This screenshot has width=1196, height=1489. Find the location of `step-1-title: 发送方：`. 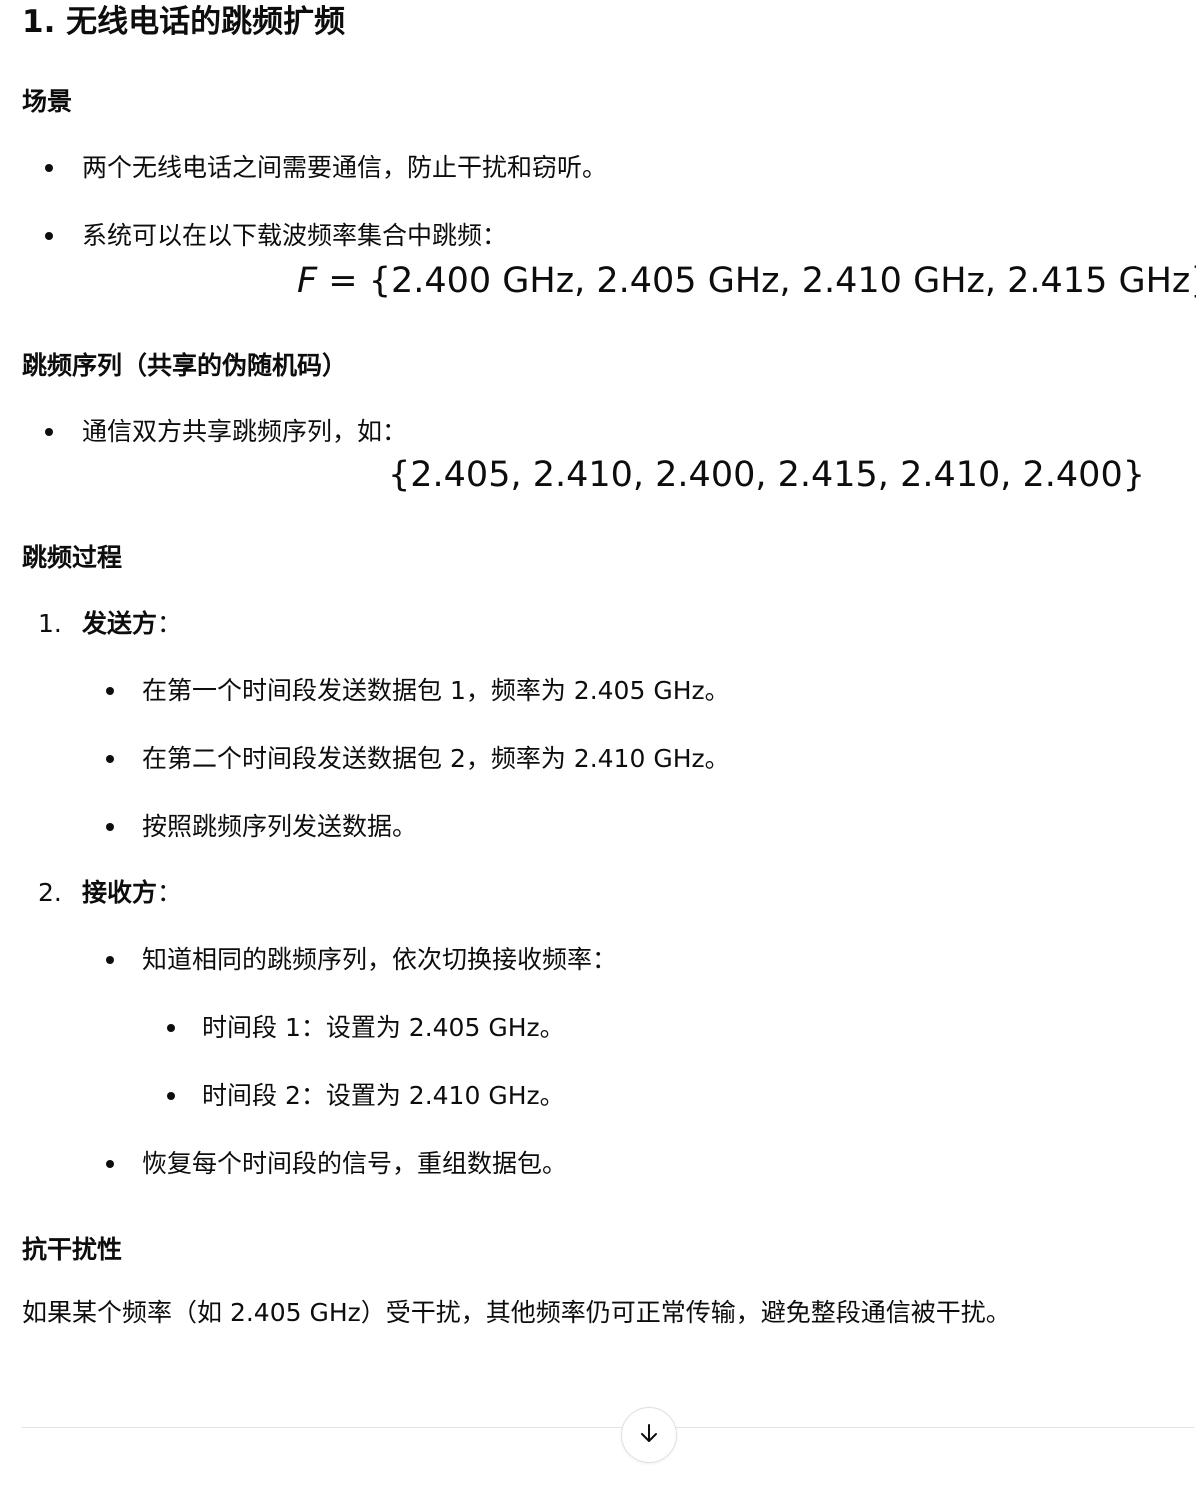

step-1-title: 发送方： is located at coordinates (132, 623).